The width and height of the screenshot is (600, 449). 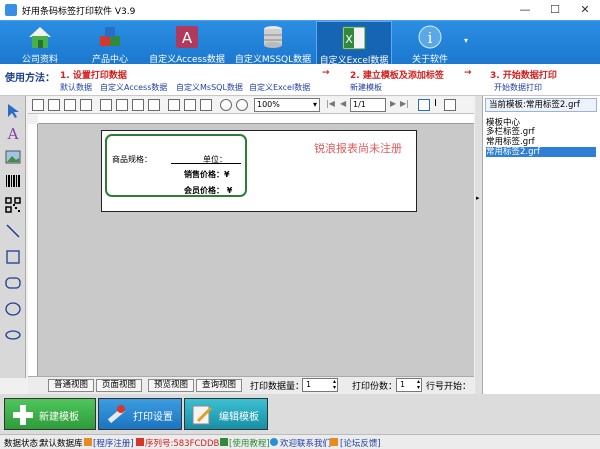 I want to click on zoom-in-icon, so click(x=226, y=105).